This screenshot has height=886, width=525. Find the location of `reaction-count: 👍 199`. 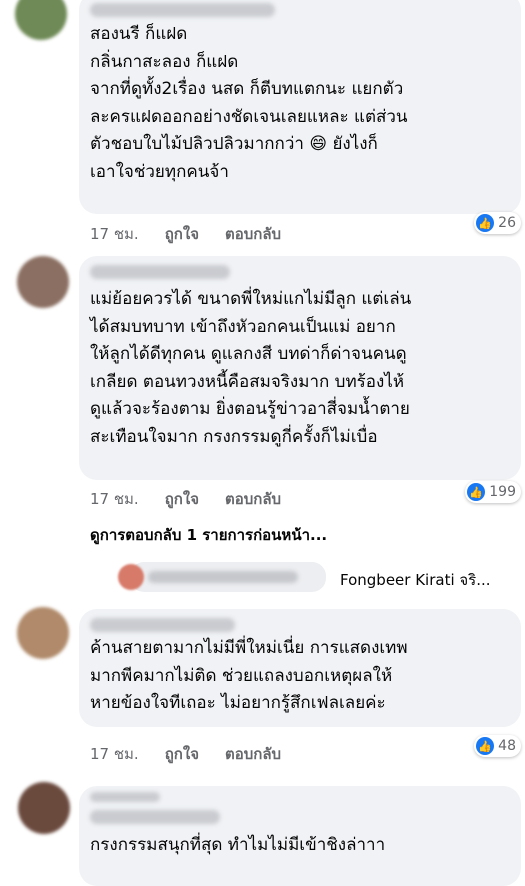

reaction-count: 👍 199 is located at coordinates (493, 492).